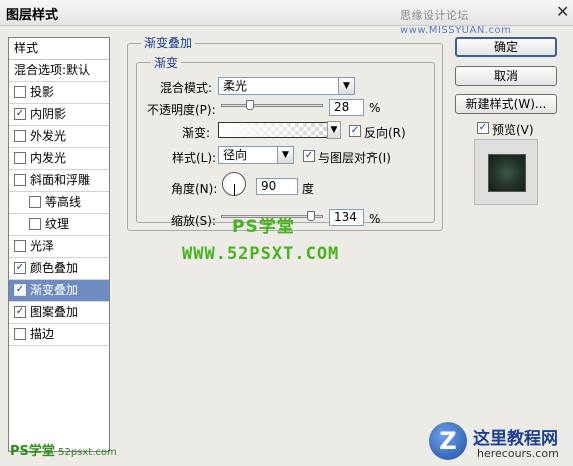 The width and height of the screenshot is (573, 466). What do you see at coordinates (486, 21) in the screenshot?
I see `top-watermark: 思缘设计论坛 www.MISSYUAN.com` at bounding box center [486, 21].